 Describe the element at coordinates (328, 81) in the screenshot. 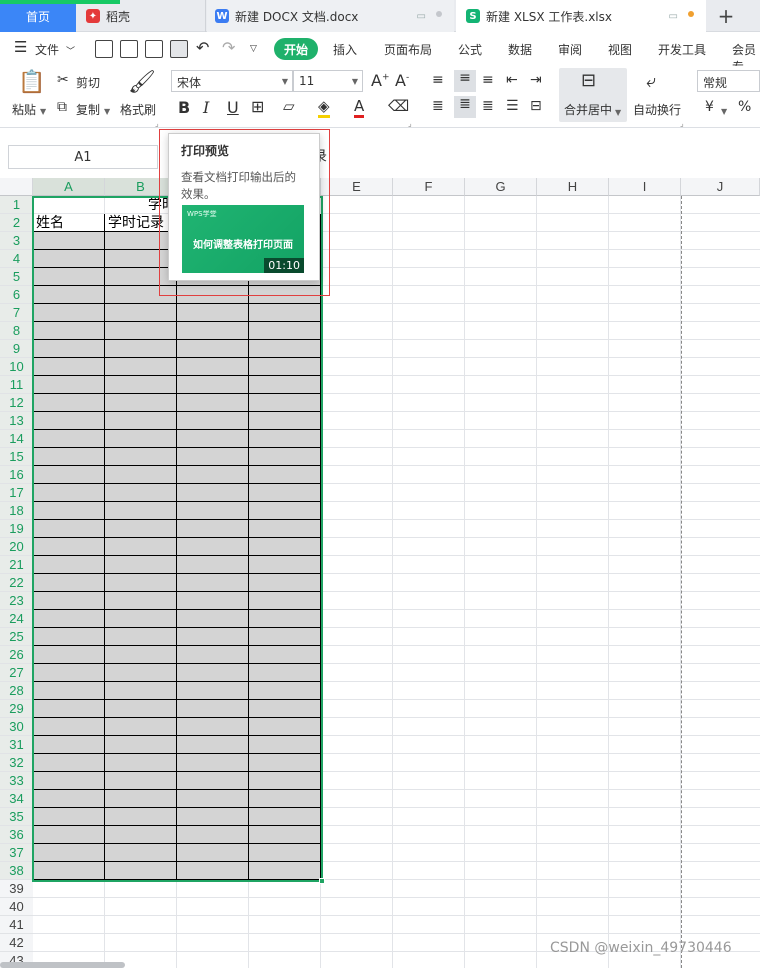

I see `font-size-select: 11 ▼` at that location.